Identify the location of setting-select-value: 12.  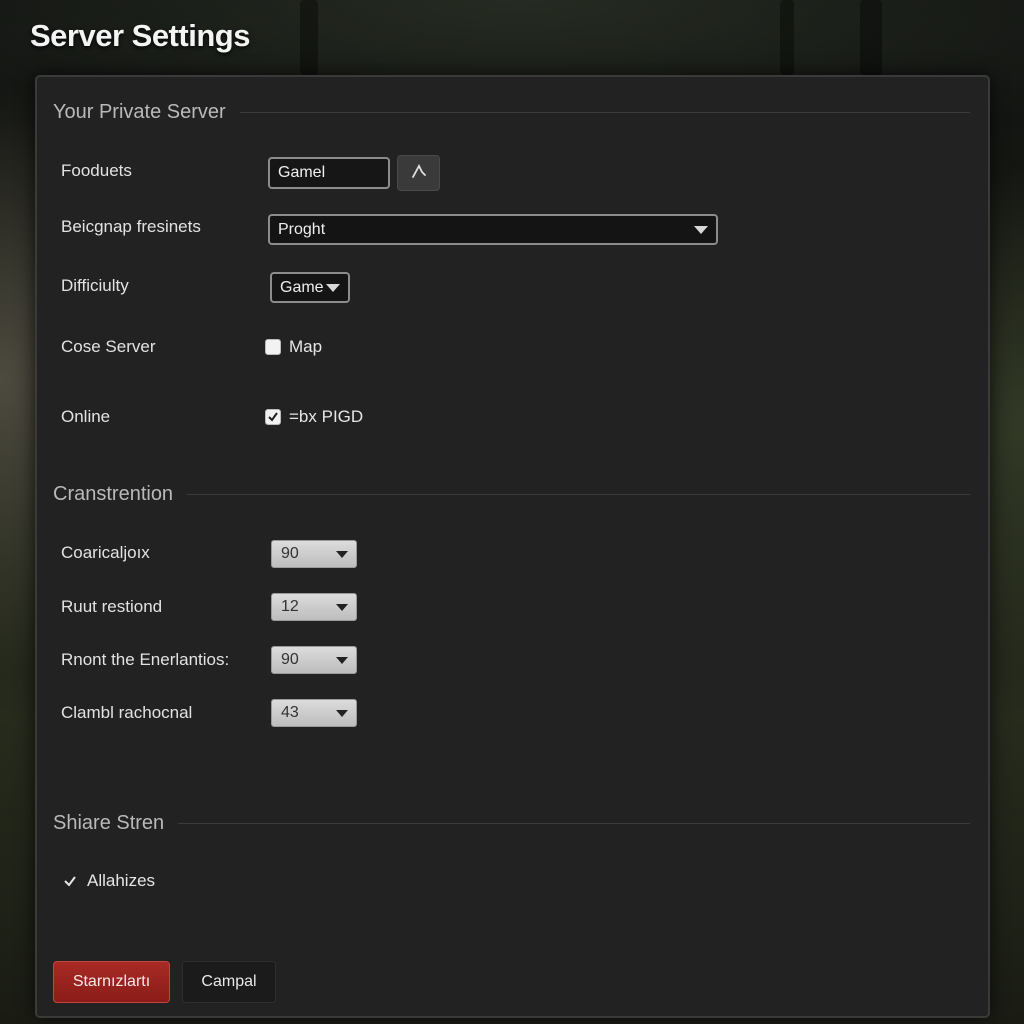
(290, 606).